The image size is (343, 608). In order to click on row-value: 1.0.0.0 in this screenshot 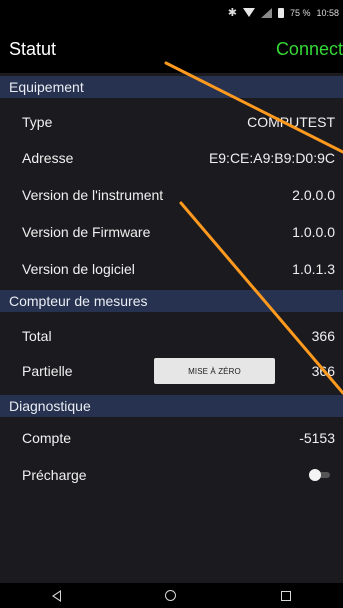, I will do `click(313, 232)`.